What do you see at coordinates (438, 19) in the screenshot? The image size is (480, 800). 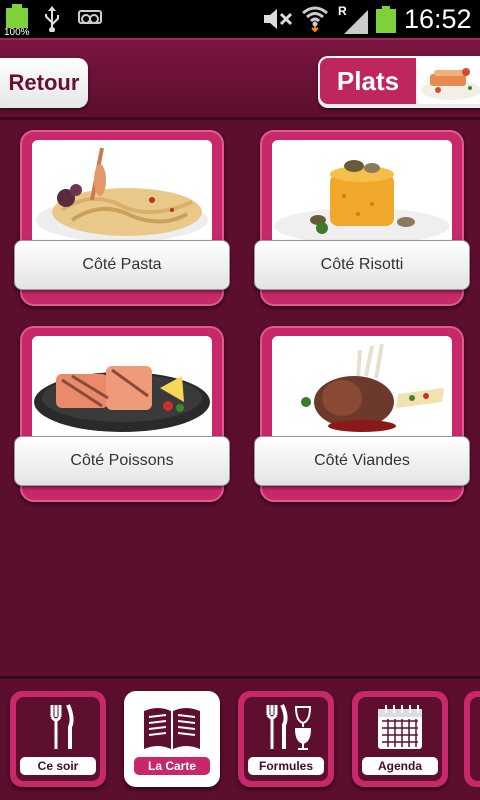 I see `clock: 16:52` at bounding box center [438, 19].